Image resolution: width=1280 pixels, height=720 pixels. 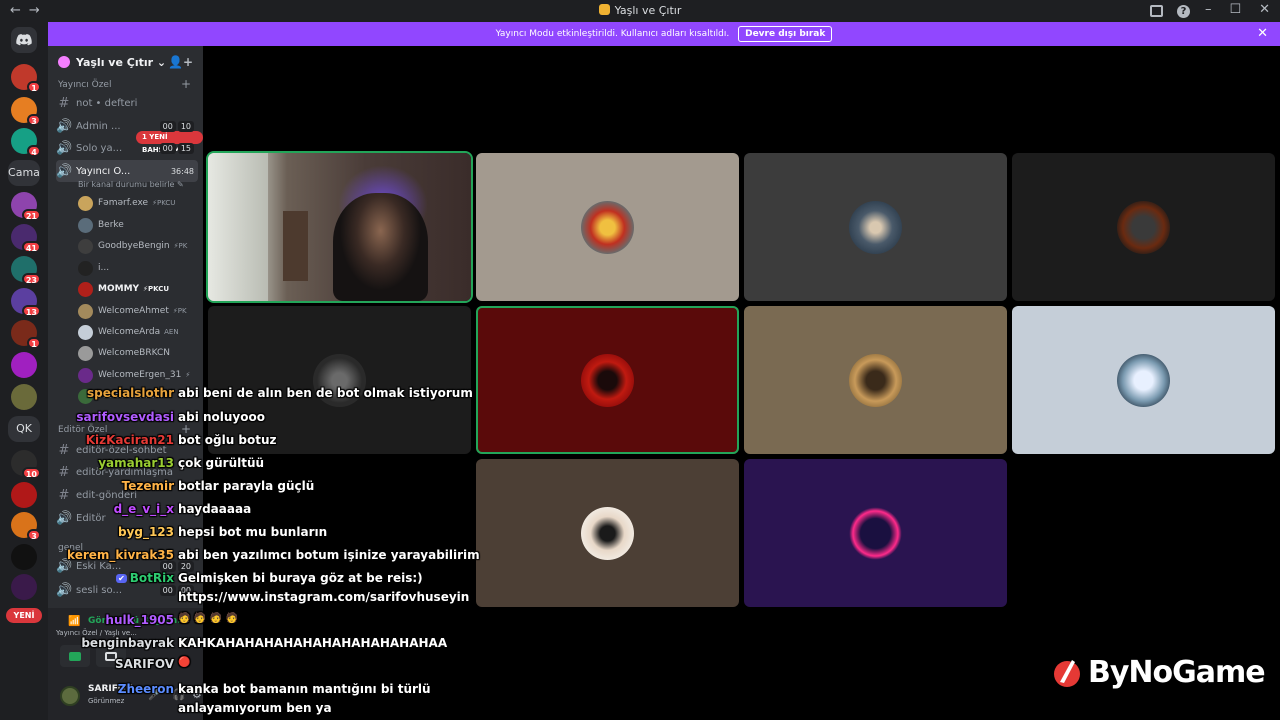 I want to click on voice-member: MOMMY ⚡PKCU, so click(x=138, y=289).